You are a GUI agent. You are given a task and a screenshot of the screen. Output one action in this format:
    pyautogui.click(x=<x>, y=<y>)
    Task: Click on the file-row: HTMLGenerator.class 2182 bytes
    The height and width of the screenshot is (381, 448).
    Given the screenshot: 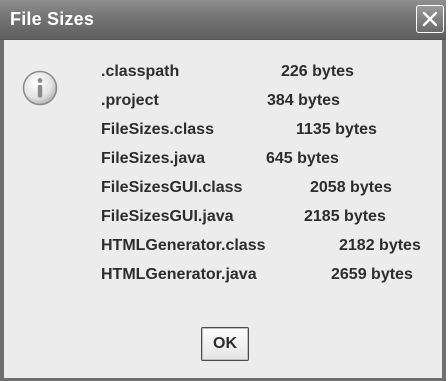 What is the action you would take?
    pyautogui.click(x=273, y=251)
    